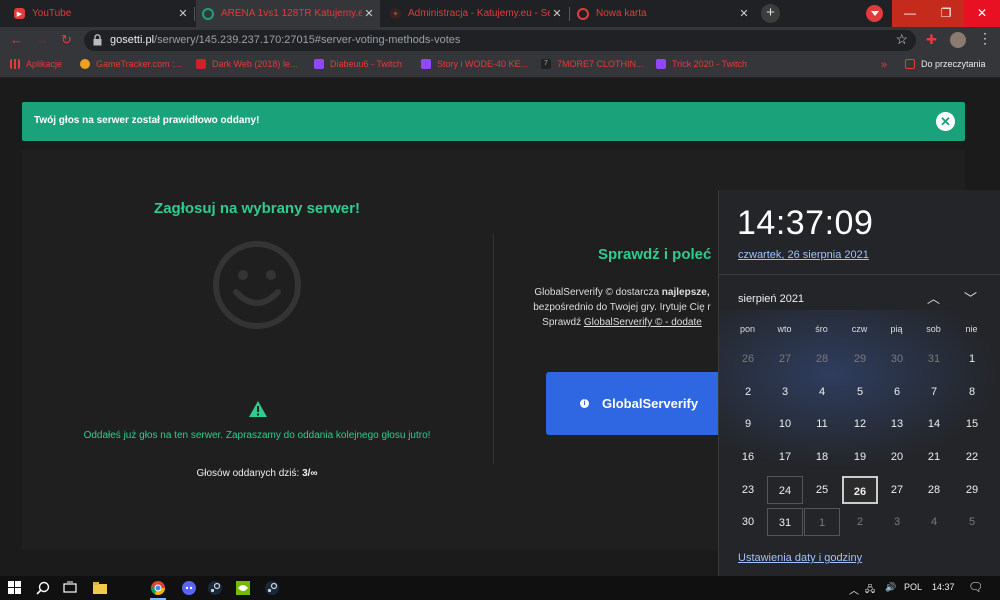  I want to click on bookmark-trick: Trick 2020 - Twitch, so click(701, 64).